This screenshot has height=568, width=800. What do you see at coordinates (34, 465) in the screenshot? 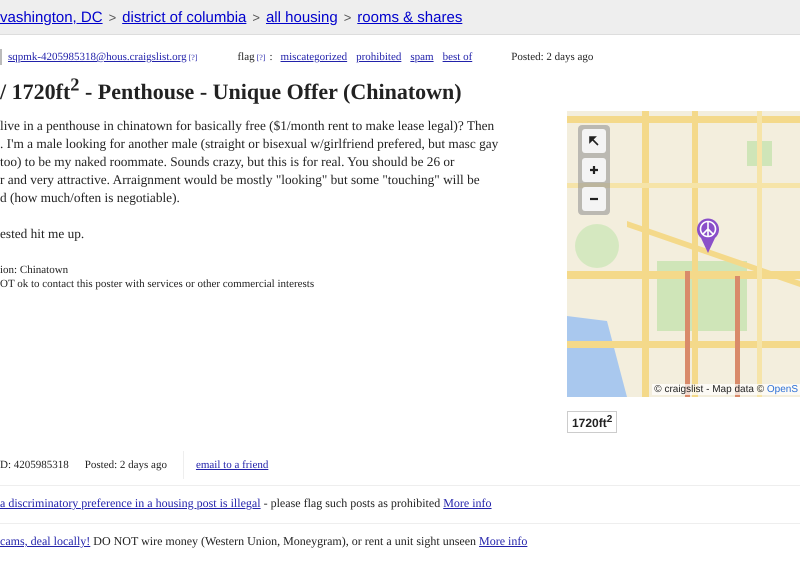
I see `post-id: D: 4205985318` at bounding box center [34, 465].